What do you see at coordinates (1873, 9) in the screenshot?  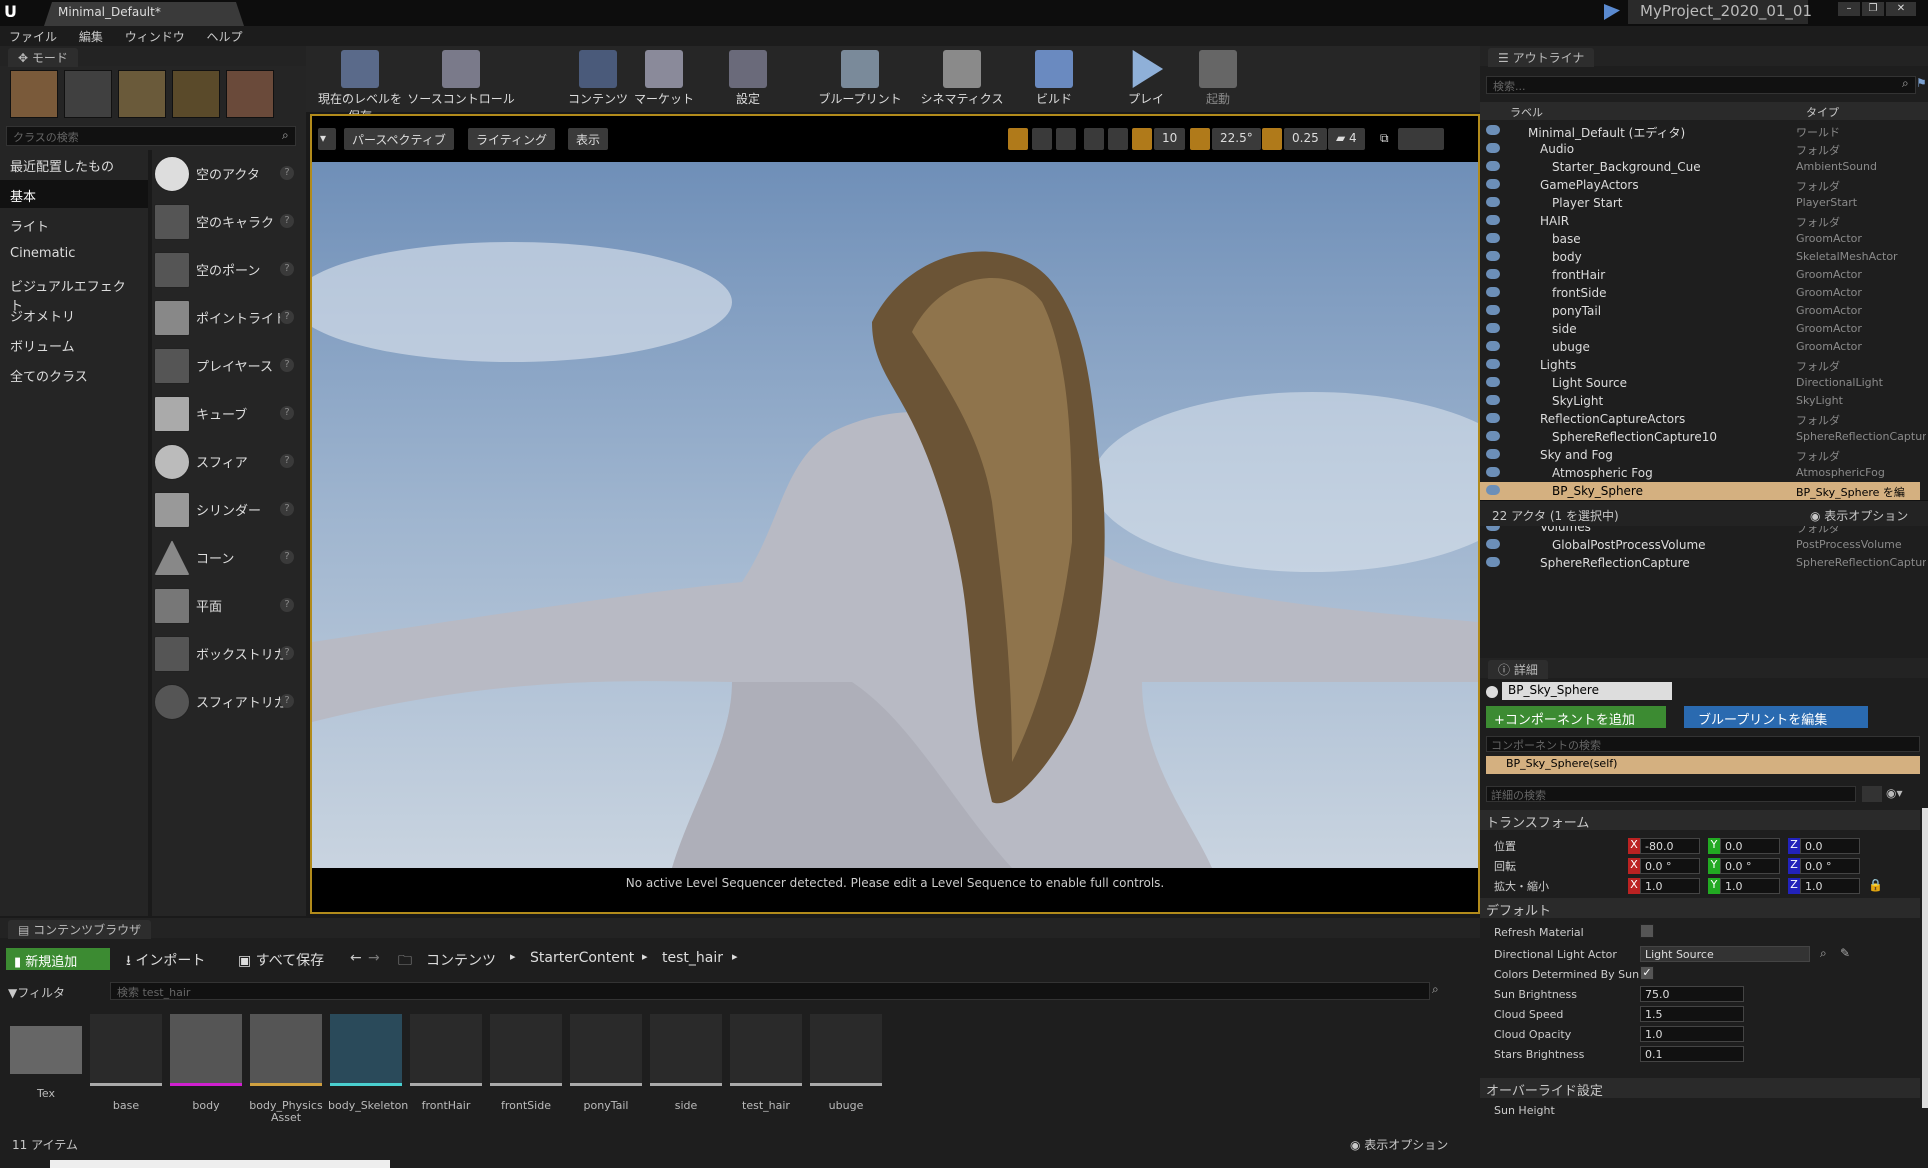 I see `maximize-icon: ❐` at bounding box center [1873, 9].